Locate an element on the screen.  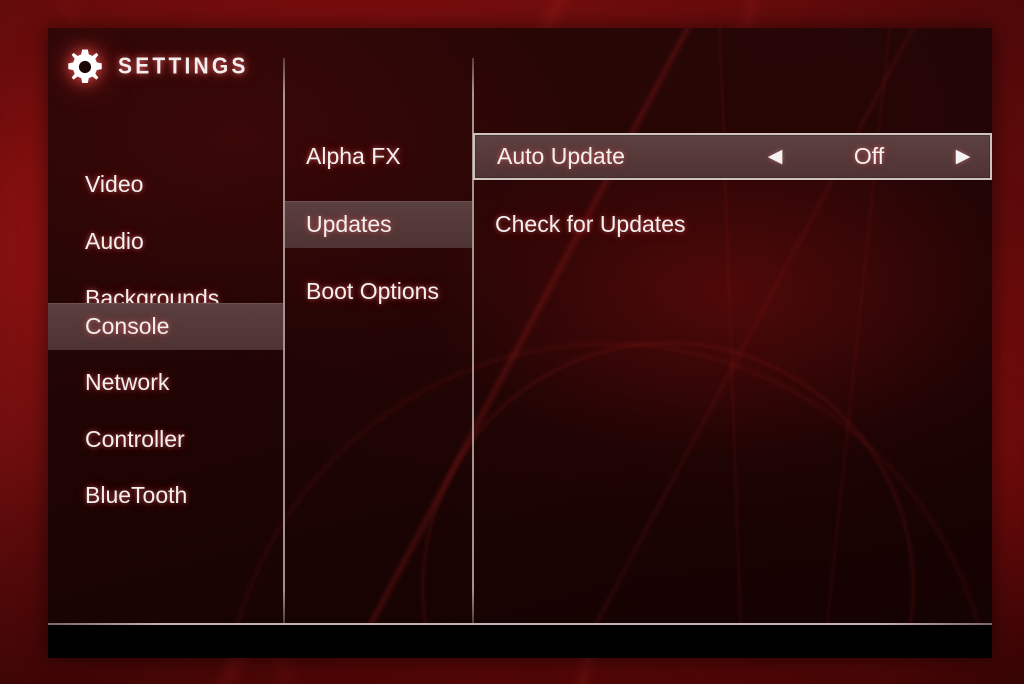
subnav-item-alpha-fx: Alpha FX is located at coordinates (378, 156).